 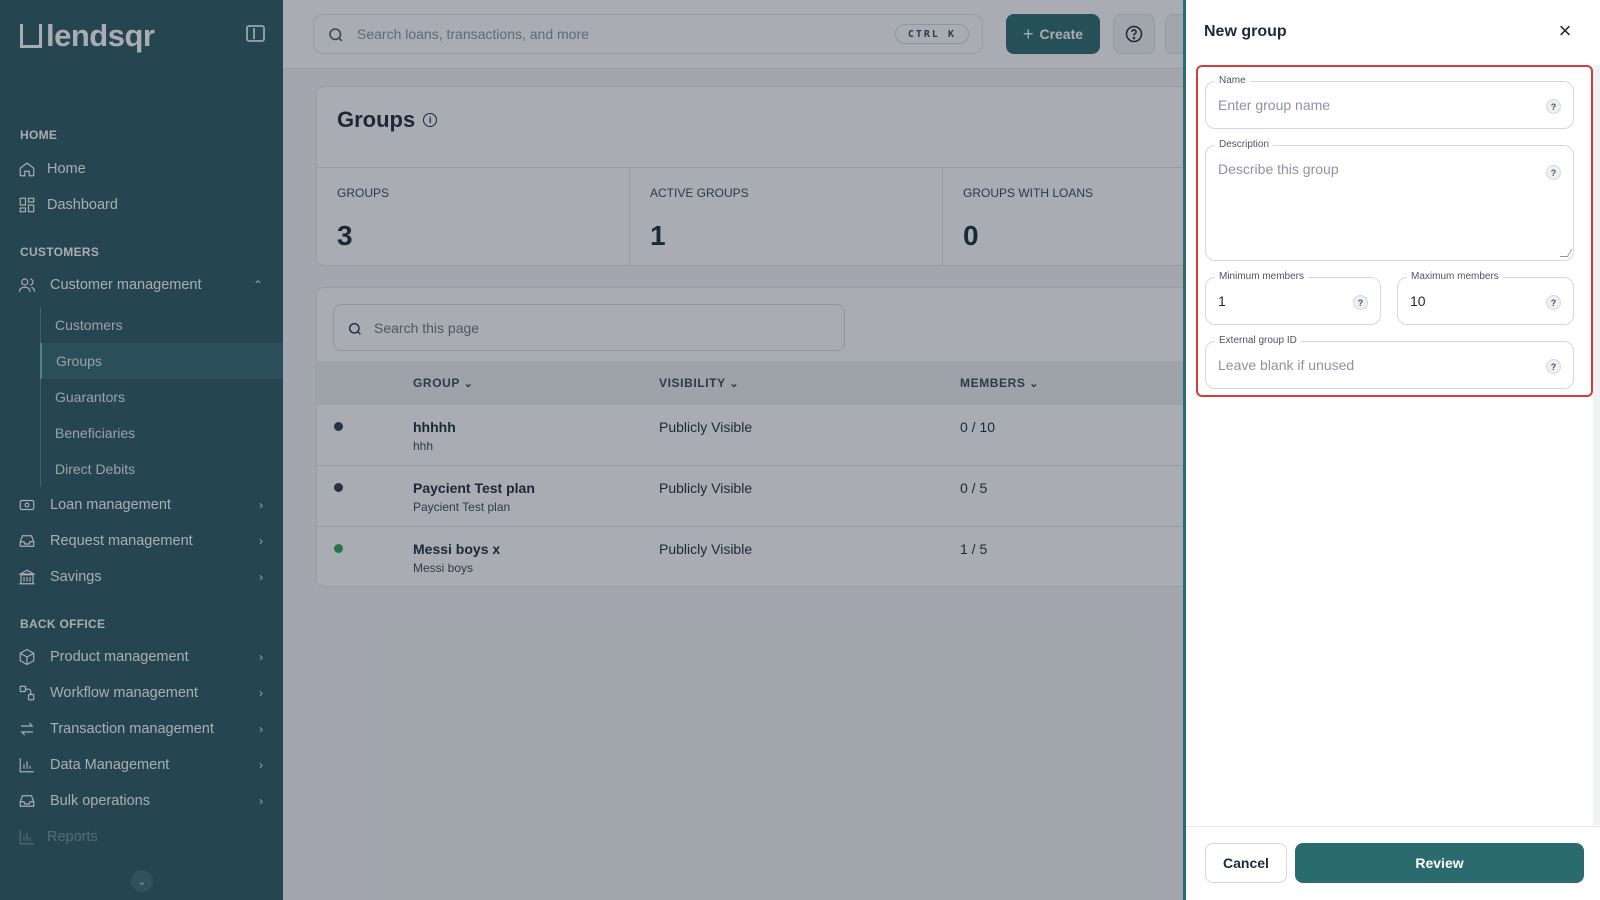 What do you see at coordinates (1274, 105) in the screenshot?
I see `field-placeholder: Enter group name` at bounding box center [1274, 105].